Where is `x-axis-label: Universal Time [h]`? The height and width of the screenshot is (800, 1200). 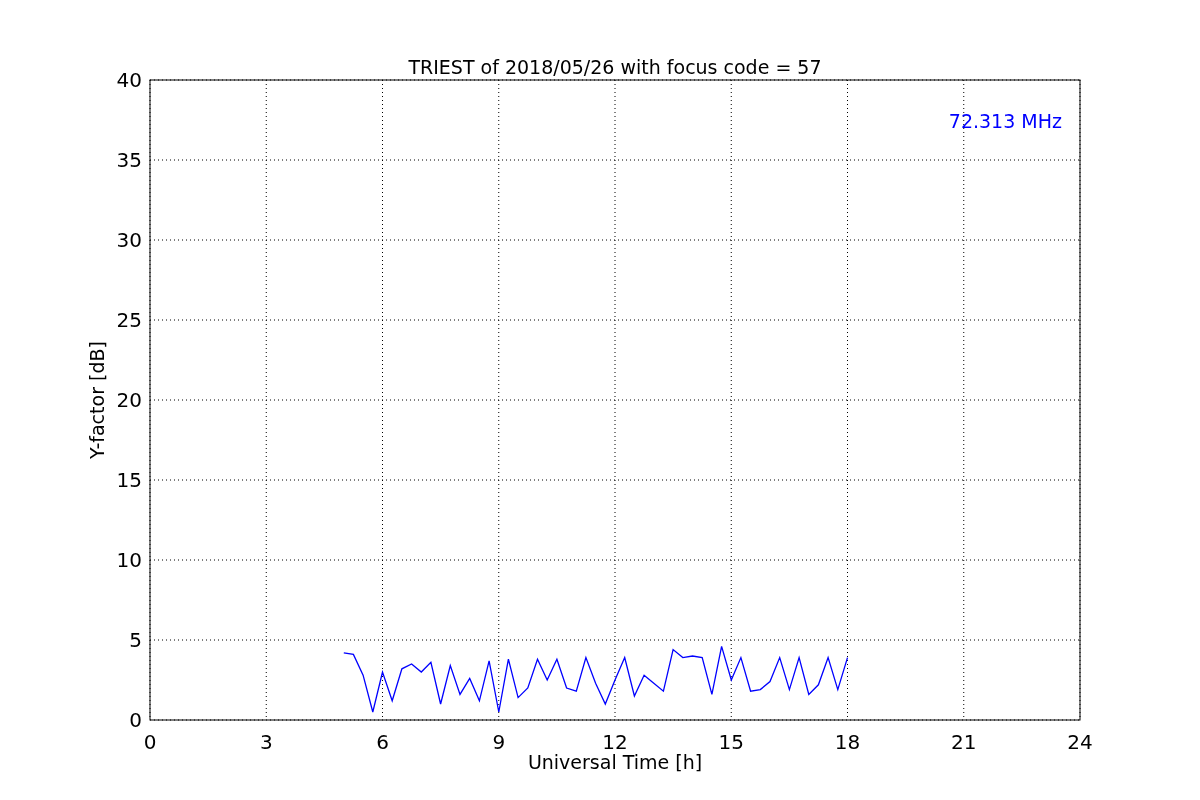 x-axis-label: Universal Time [h] is located at coordinates (615, 762).